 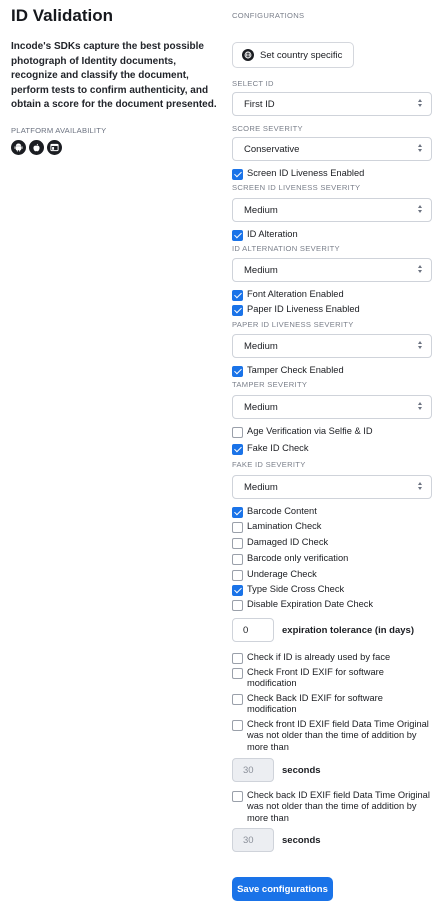 I want to click on back-datetime-seconds-input: 30, so click(x=253, y=840).